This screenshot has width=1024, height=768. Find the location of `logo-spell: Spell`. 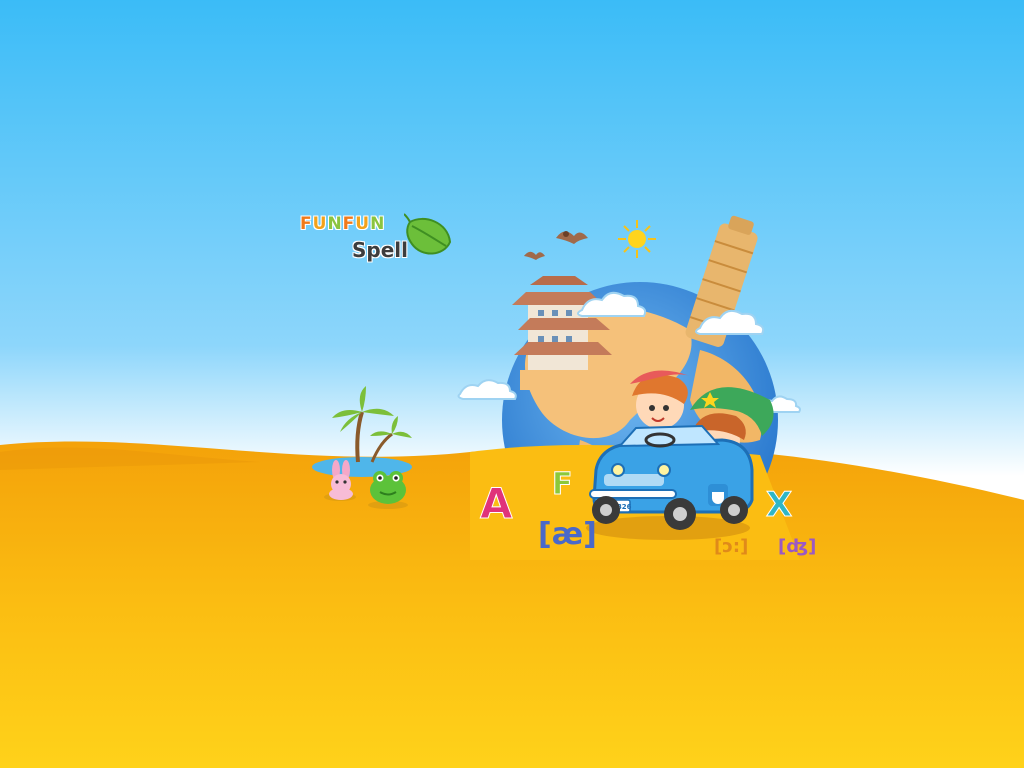

logo-spell: Spell is located at coordinates (380, 250).